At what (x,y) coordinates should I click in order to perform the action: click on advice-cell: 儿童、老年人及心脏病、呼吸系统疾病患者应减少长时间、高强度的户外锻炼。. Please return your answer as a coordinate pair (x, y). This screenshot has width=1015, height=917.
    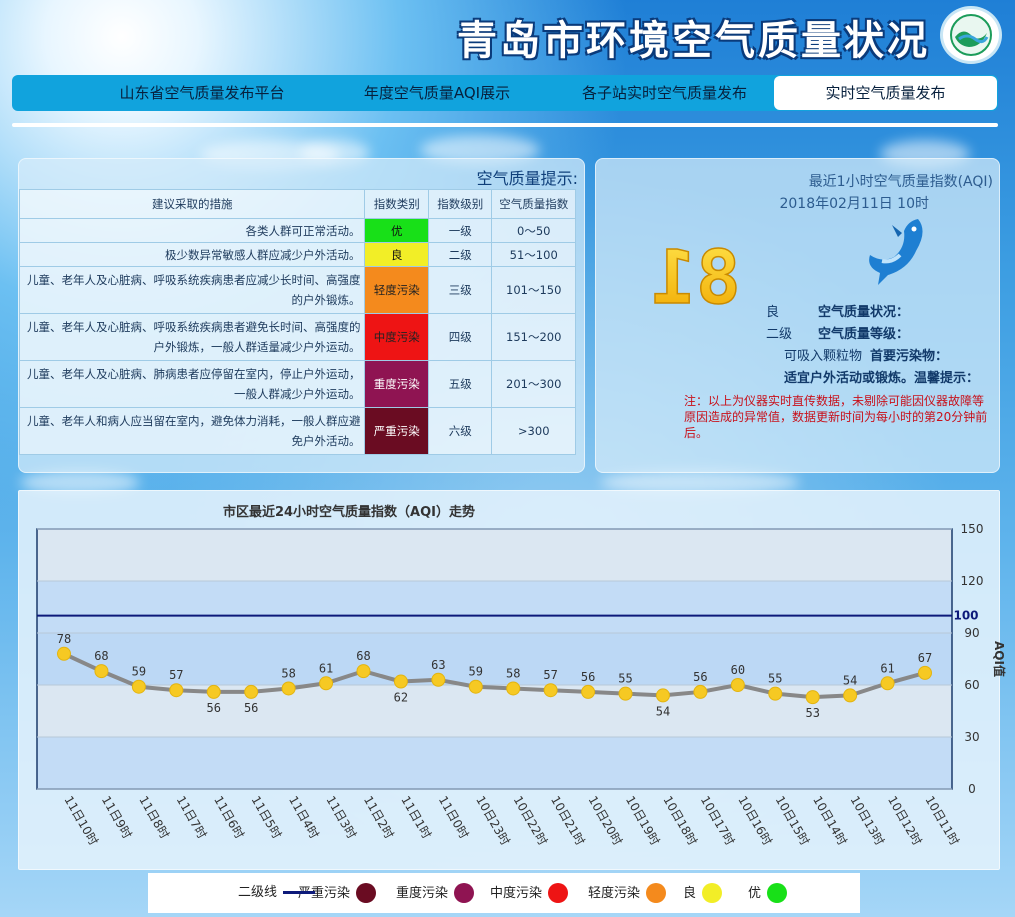
    Looking at the image, I should click on (192, 290).